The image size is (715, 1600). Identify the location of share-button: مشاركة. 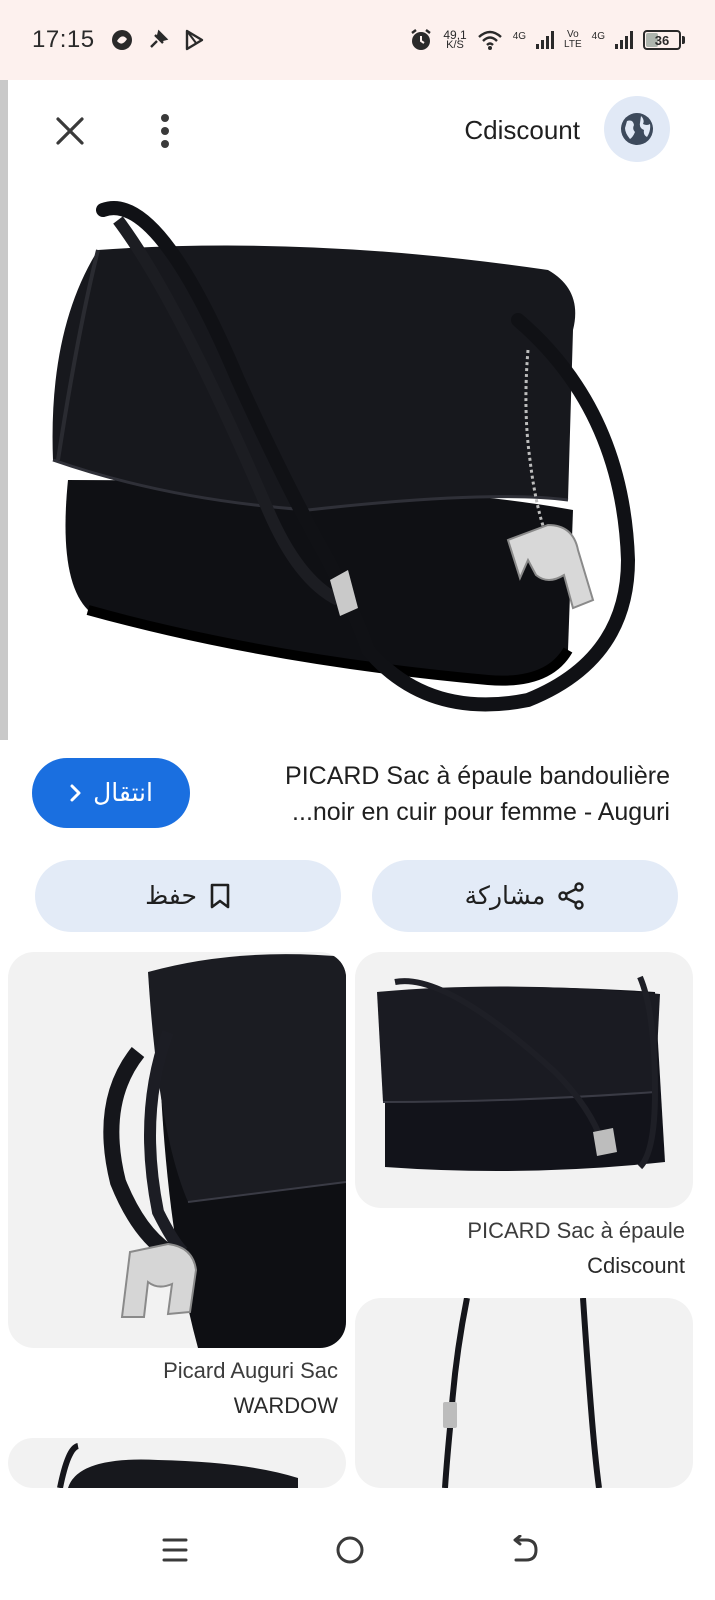
(525, 896).